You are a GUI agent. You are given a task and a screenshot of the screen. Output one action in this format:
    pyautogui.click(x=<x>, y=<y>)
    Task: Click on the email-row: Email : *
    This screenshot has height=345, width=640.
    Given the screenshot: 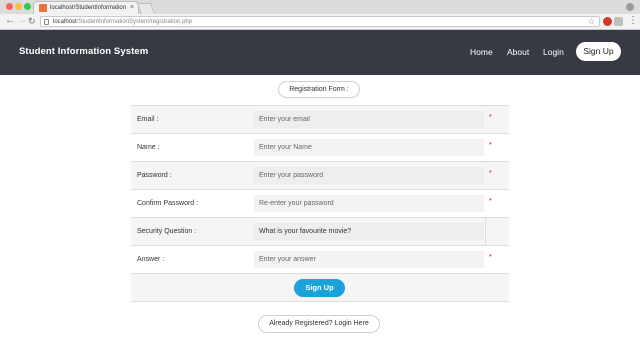 What is the action you would take?
    pyautogui.click(x=320, y=119)
    